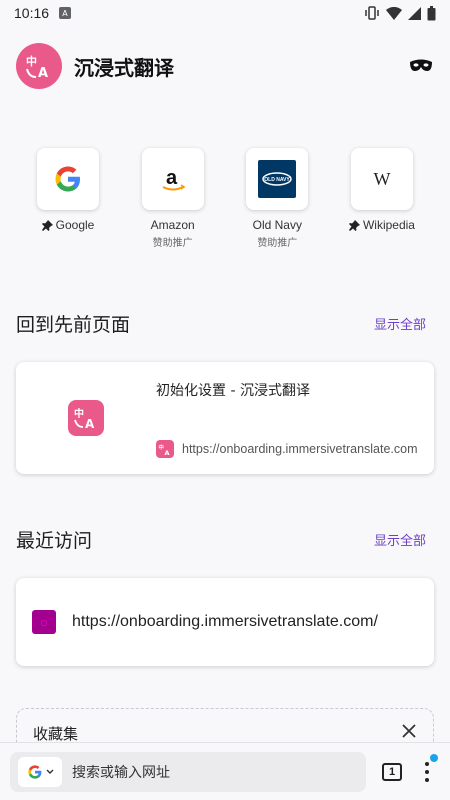 This screenshot has width=450, height=800. Describe the element at coordinates (431, 12) in the screenshot. I see `battery-icon` at that location.